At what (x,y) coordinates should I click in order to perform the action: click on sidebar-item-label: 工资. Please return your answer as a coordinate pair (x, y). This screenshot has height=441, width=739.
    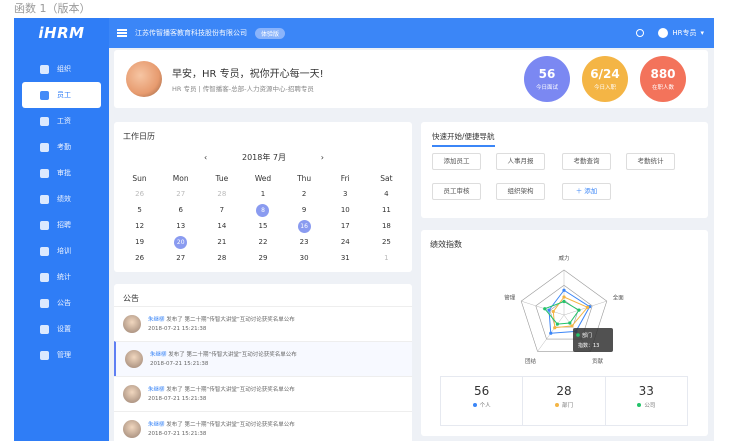
    Looking at the image, I should click on (64, 121).